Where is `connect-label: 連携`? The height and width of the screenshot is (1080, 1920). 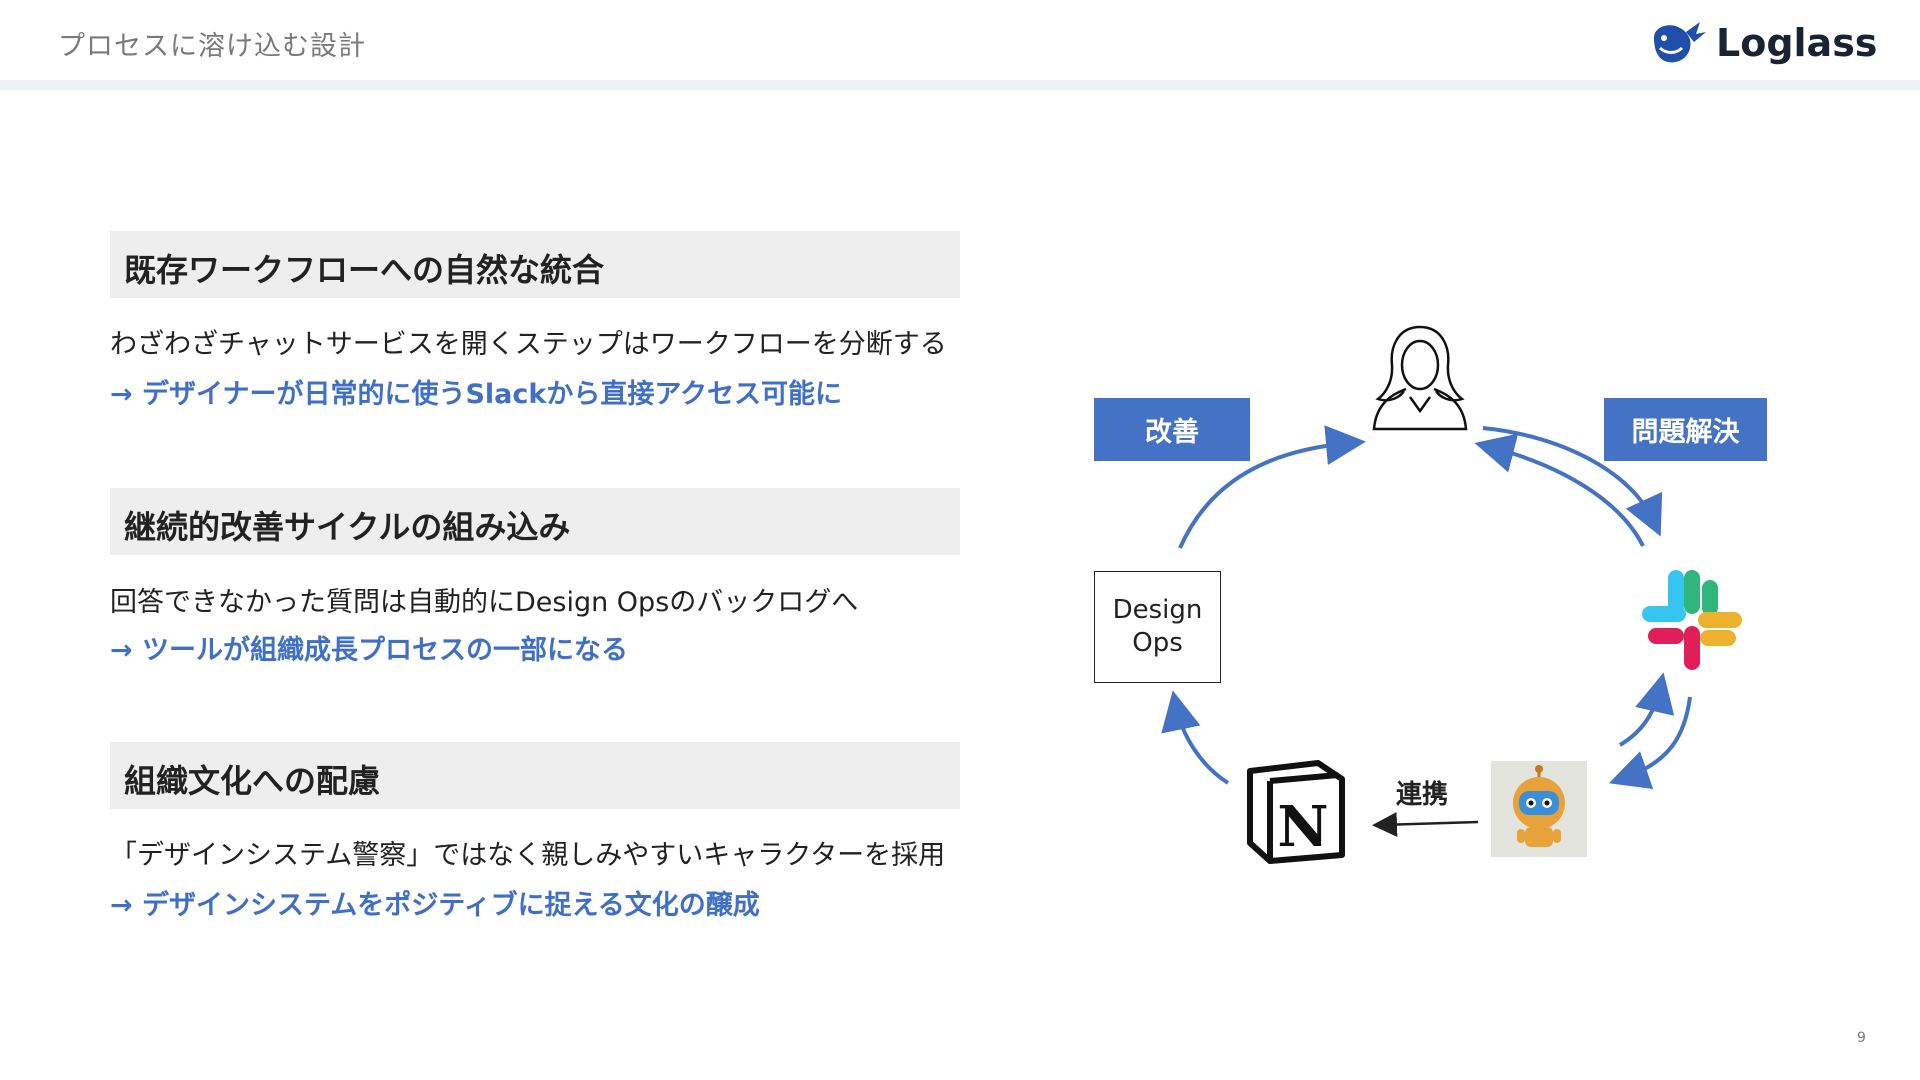
connect-label: 連携 is located at coordinates (1422, 795).